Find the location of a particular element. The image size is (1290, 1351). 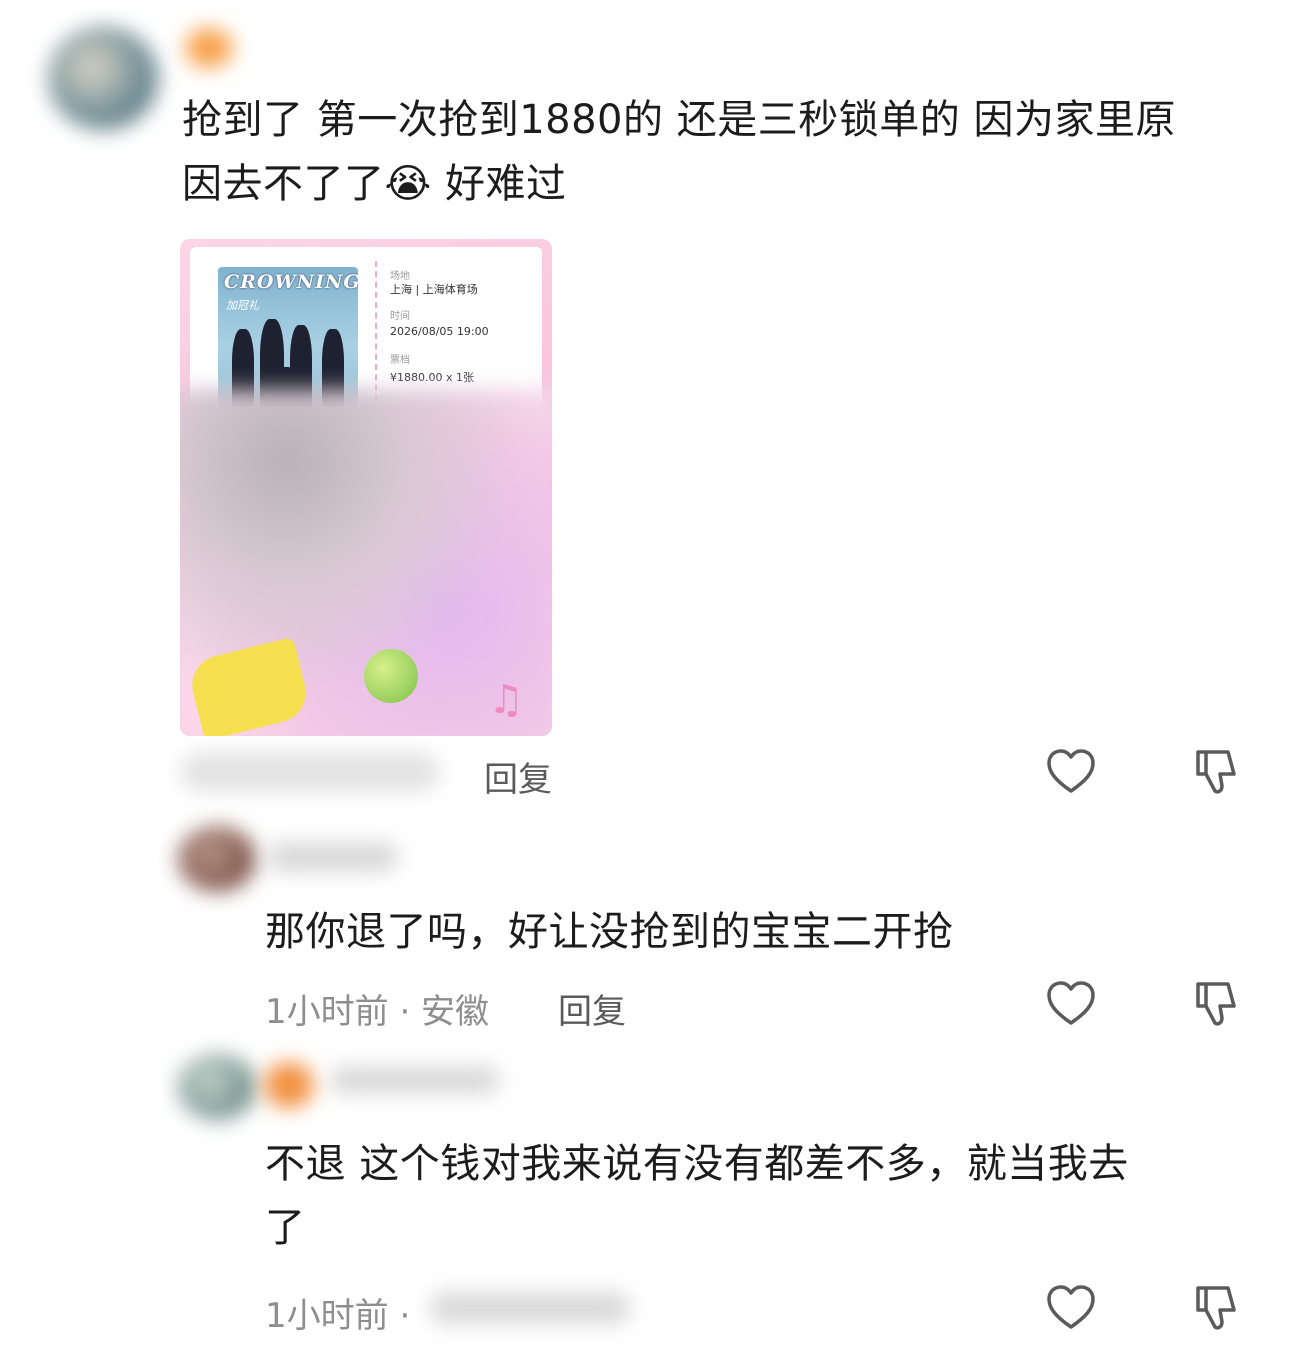

time-label: 时间 is located at coordinates (400, 316).